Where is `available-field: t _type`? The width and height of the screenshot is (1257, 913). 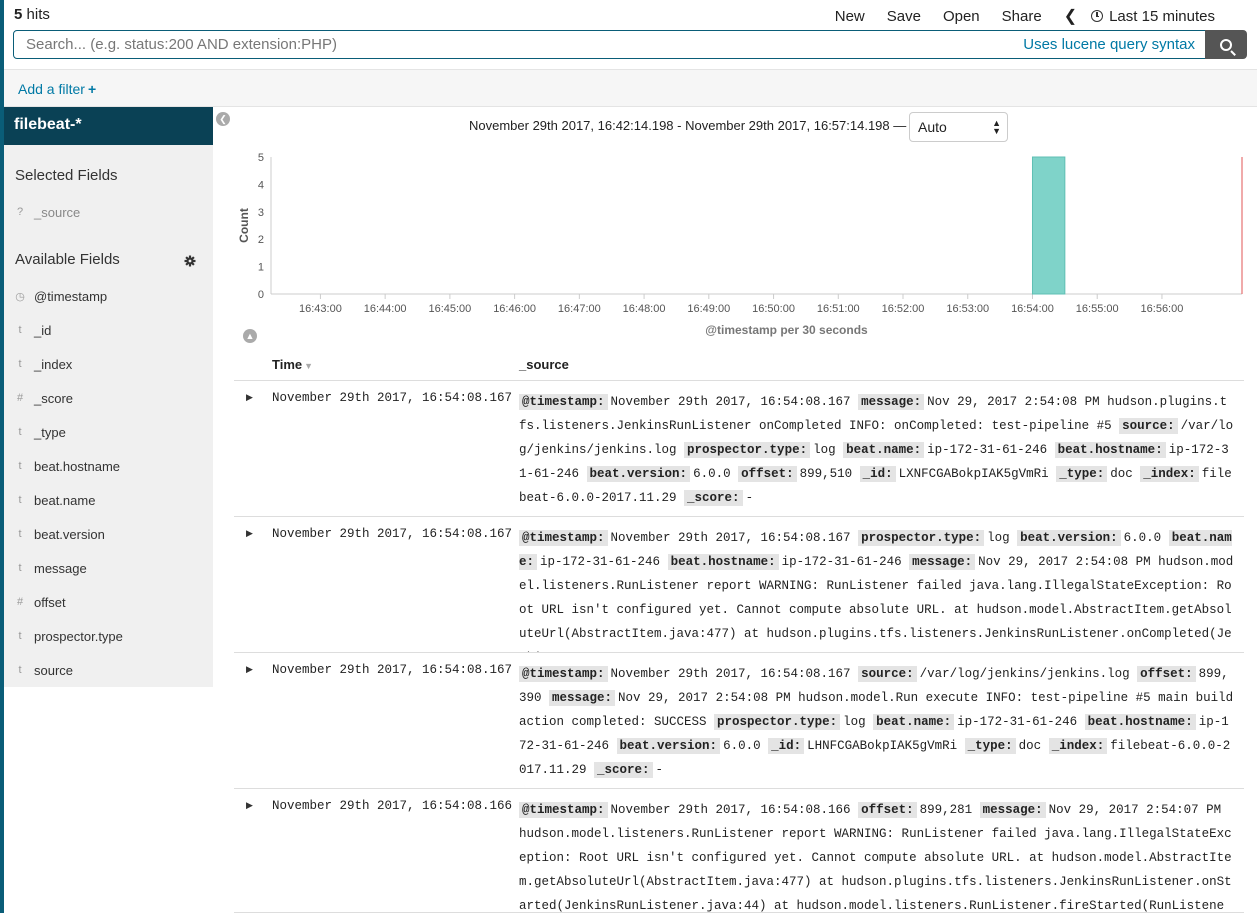
available-field: t _type is located at coordinates (108, 434).